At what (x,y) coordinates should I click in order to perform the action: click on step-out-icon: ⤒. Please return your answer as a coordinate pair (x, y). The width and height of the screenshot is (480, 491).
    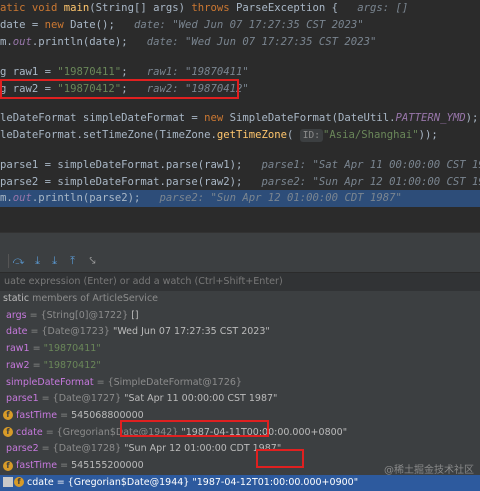
    Looking at the image, I should click on (72, 260).